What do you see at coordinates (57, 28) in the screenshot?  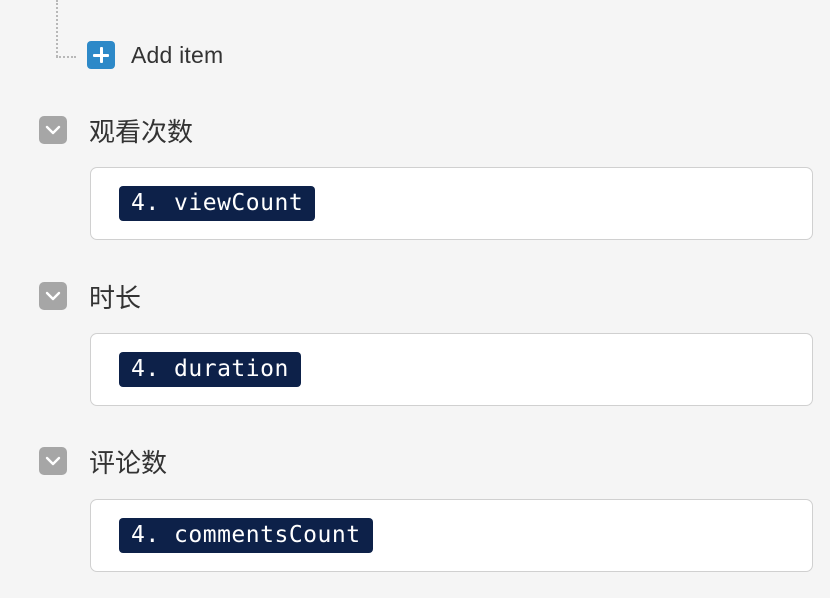 I see `tree-connector-vertical` at bounding box center [57, 28].